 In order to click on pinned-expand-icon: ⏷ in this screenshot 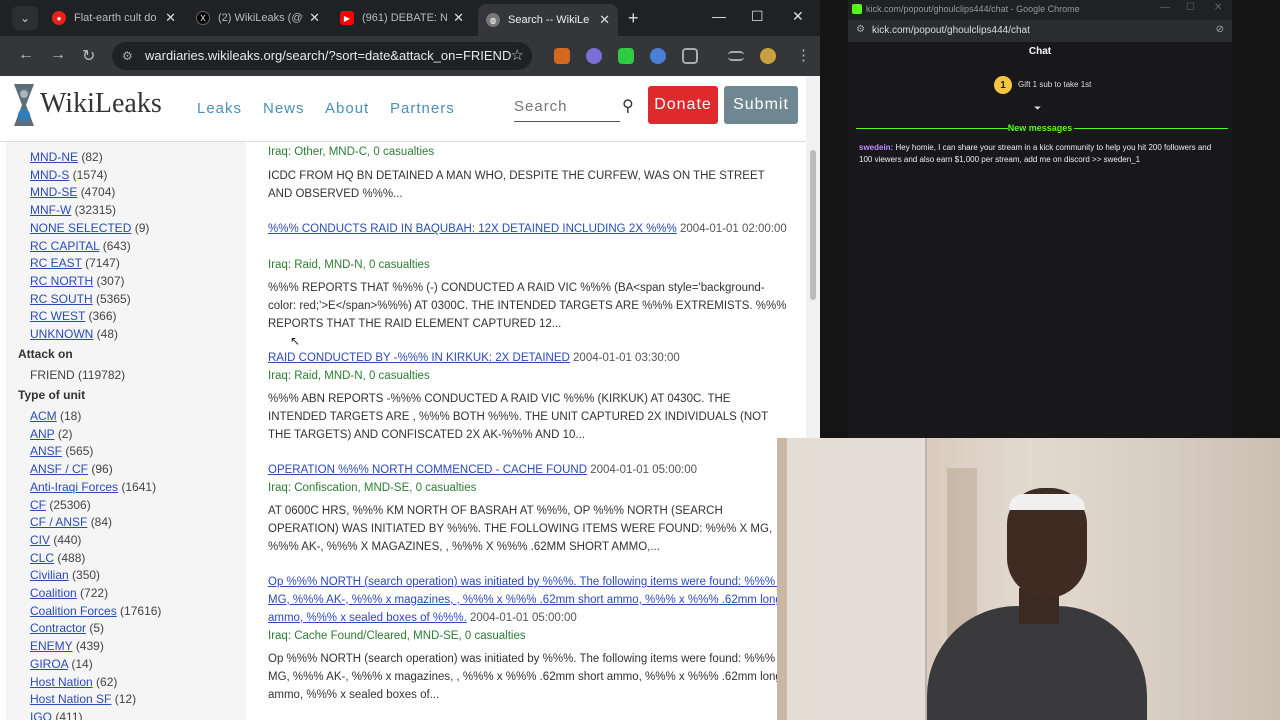, I will do `click(1037, 108)`.